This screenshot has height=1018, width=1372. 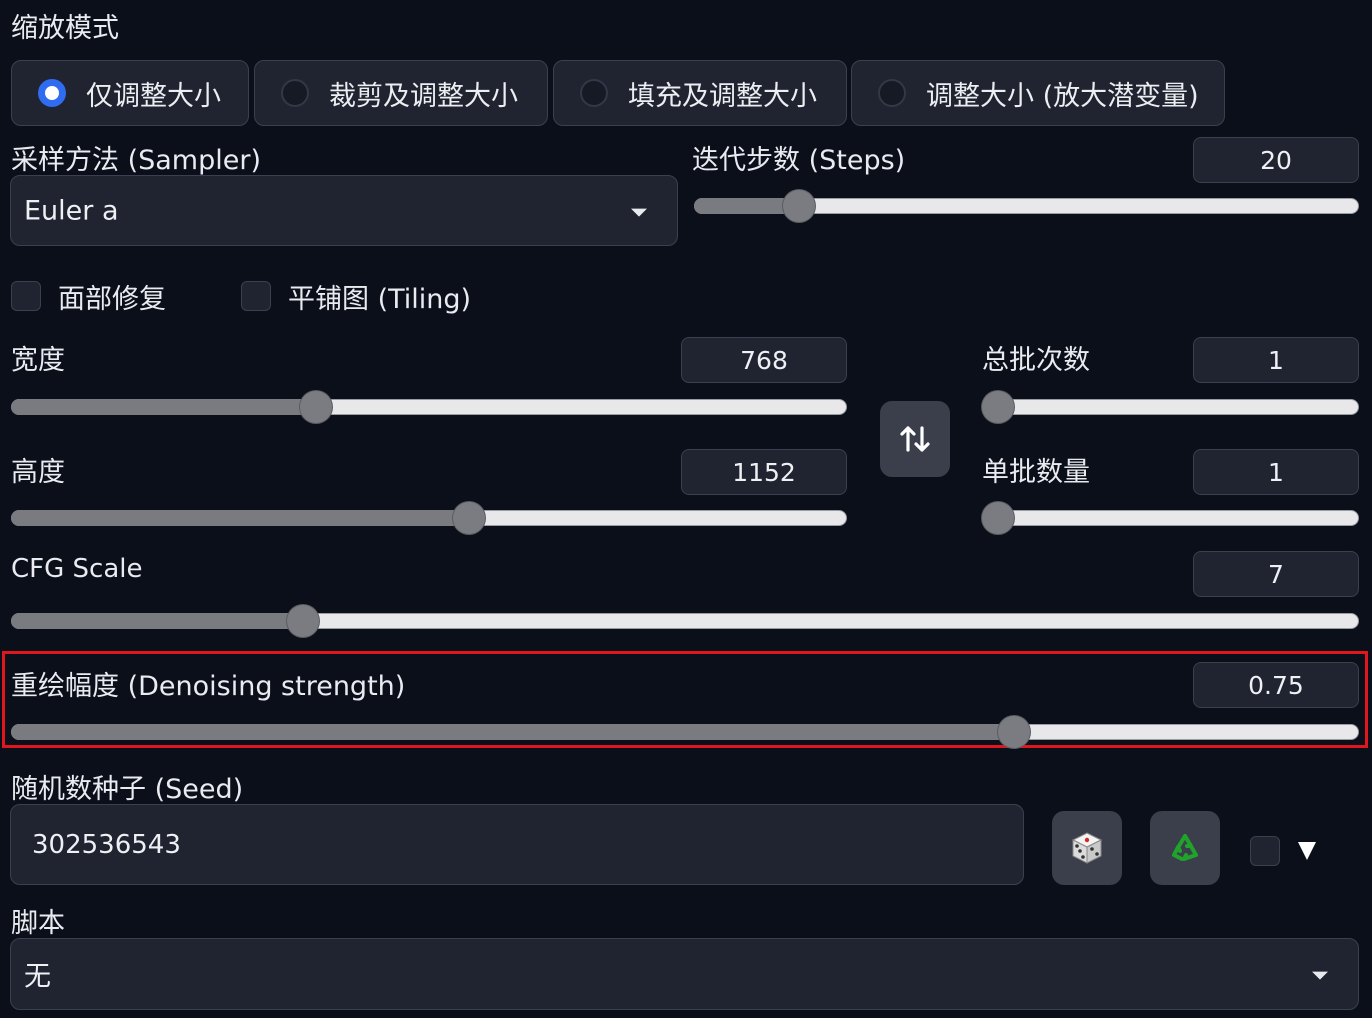 I want to click on radio-label: 调整大小 (放大潜变量), so click(x=1062, y=96).